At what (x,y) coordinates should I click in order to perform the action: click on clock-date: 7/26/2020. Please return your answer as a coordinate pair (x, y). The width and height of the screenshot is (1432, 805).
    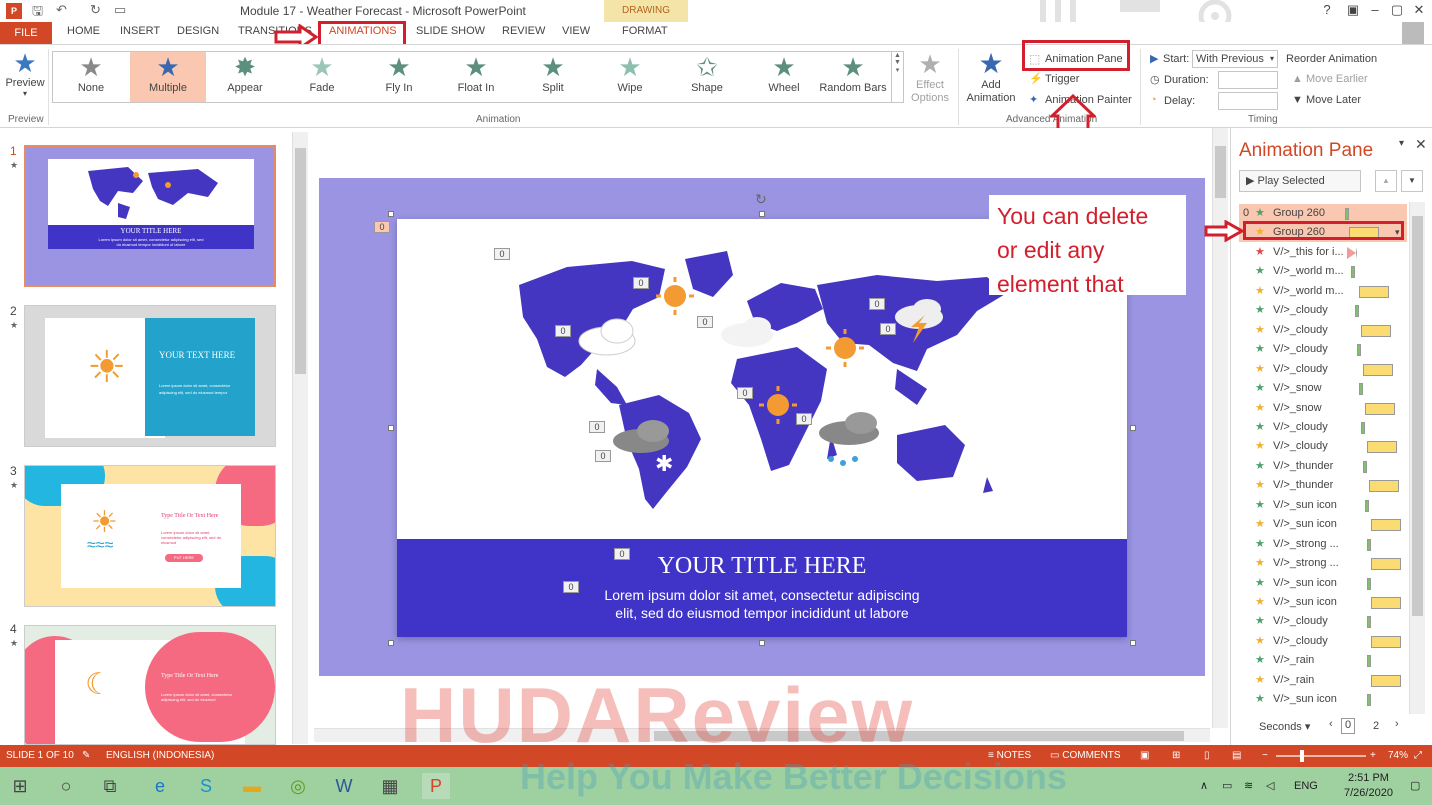
    Looking at the image, I should click on (1368, 793).